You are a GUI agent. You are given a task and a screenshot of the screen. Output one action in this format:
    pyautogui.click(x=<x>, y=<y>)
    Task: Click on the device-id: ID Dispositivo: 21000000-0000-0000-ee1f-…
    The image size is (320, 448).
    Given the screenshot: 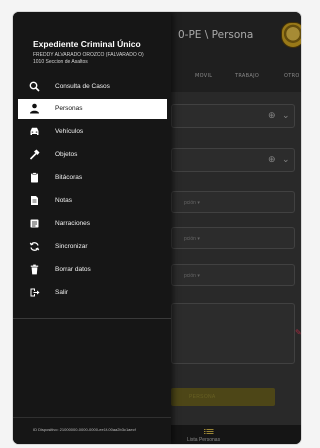 What is the action you would take?
    pyautogui.click(x=84, y=429)
    